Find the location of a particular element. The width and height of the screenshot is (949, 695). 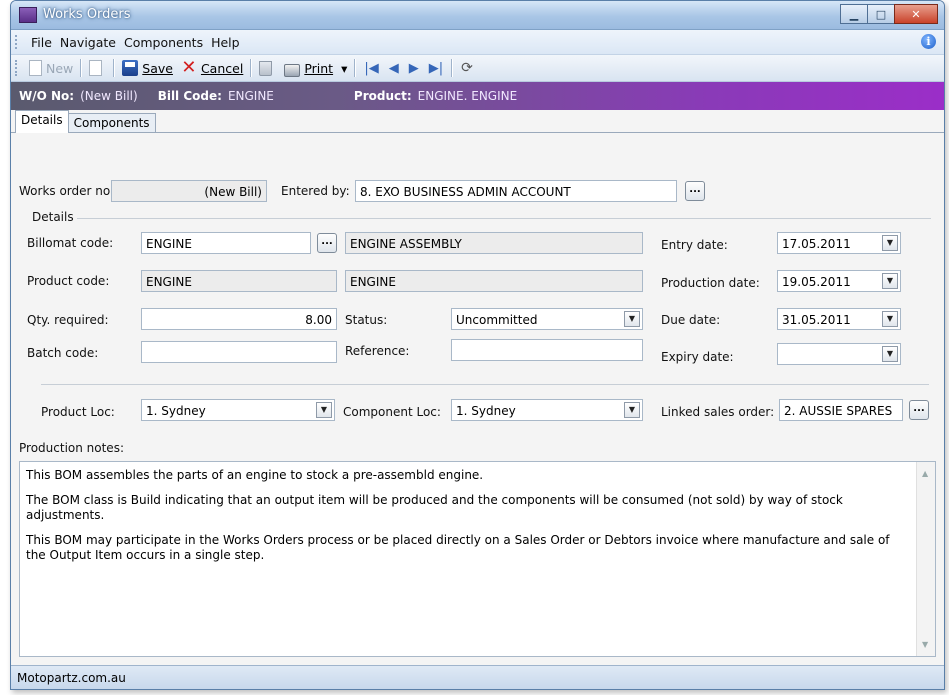

edit-icon is located at coordinates (96, 68).